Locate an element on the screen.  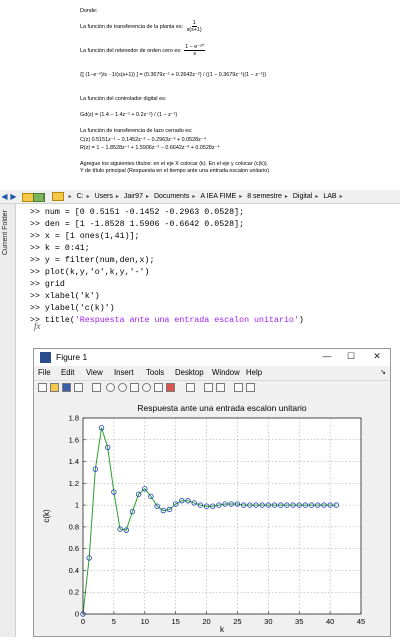
menu-help: Help is located at coordinates (254, 372).